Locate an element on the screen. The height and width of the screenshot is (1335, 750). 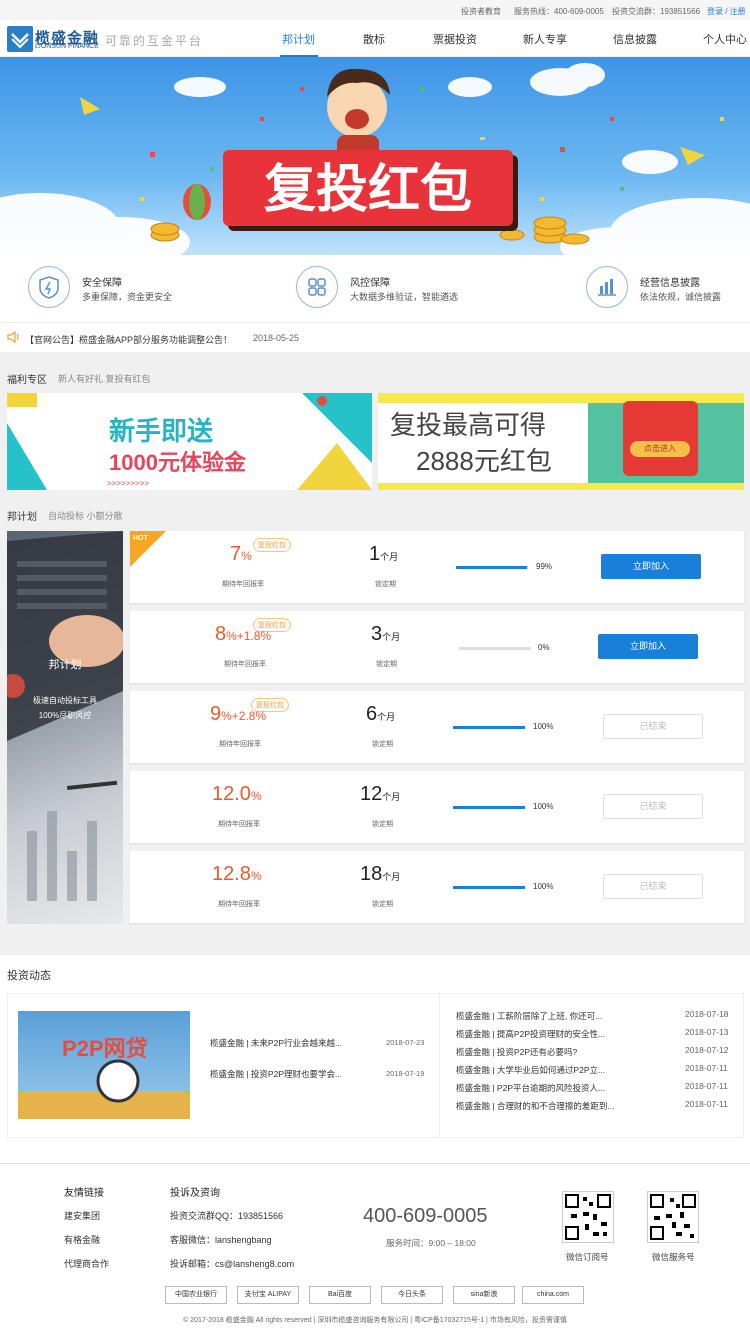
notice-link: 【官网公告】榄盛金融APP部分服务功能调整公告！ is located at coordinates (128, 339).